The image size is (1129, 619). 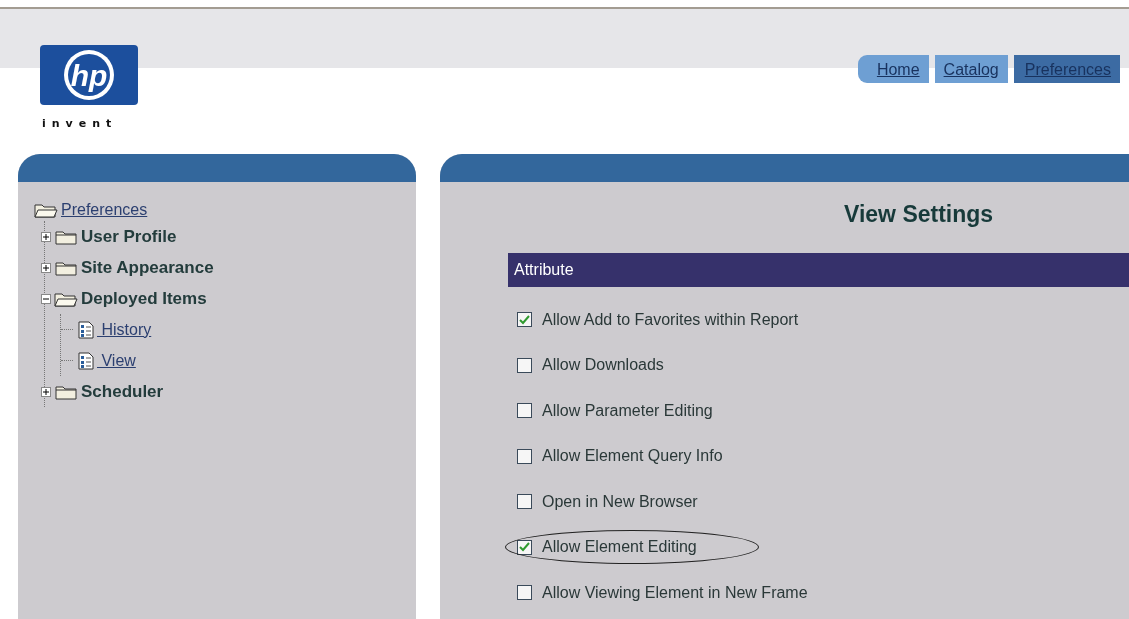 I want to click on tree-item: Deployed Items, so click(x=144, y=298).